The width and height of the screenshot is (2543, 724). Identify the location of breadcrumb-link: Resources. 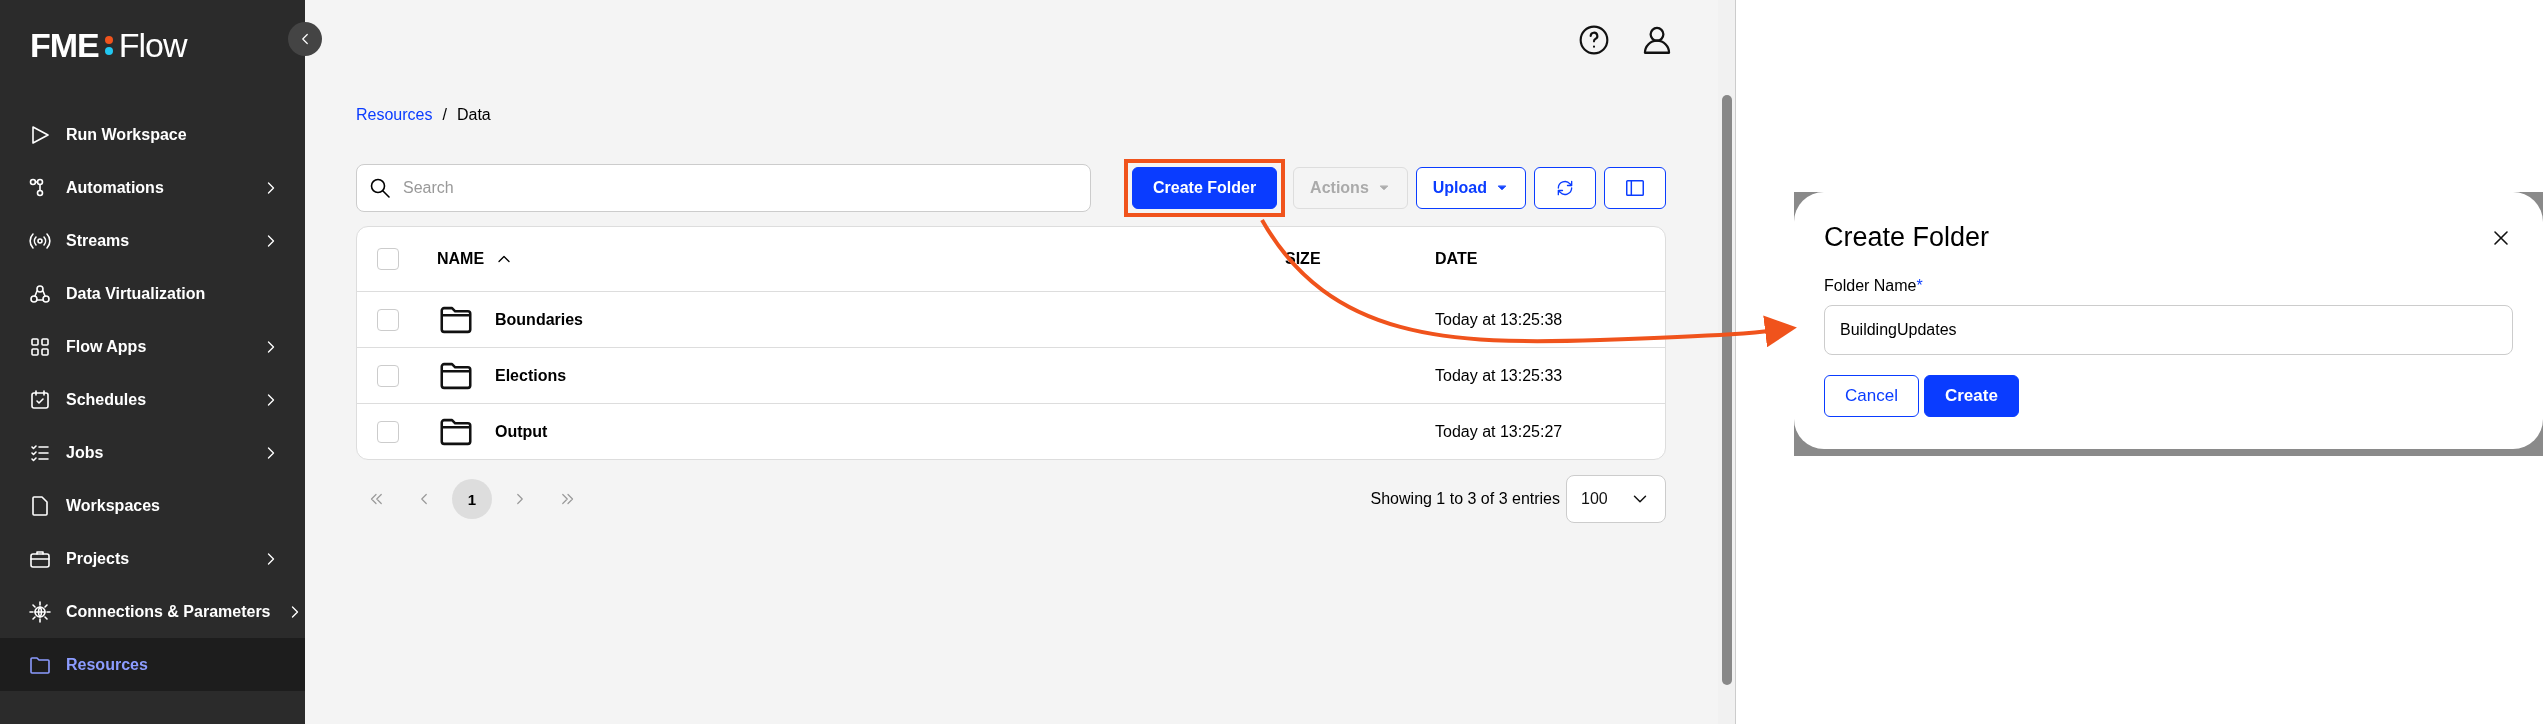
(394, 121).